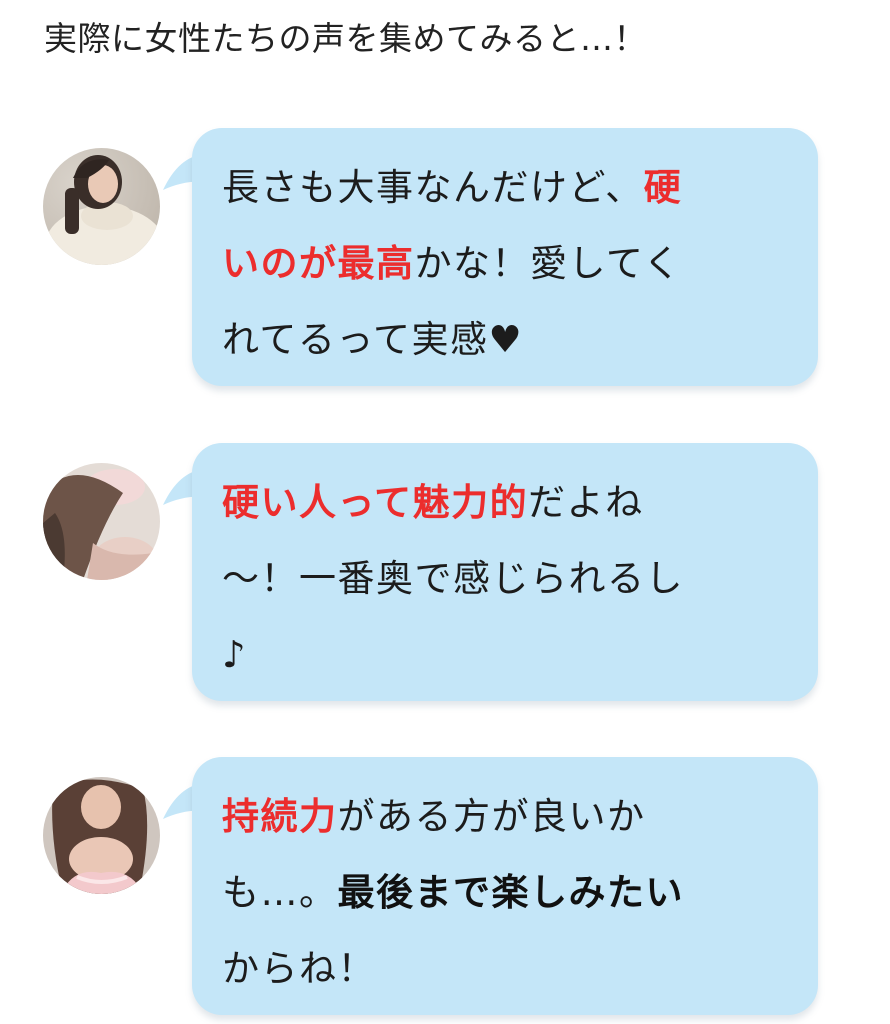 The image size is (890, 1024). I want to click on comment-line: 硬い人って魅力的だよね, so click(507, 503).